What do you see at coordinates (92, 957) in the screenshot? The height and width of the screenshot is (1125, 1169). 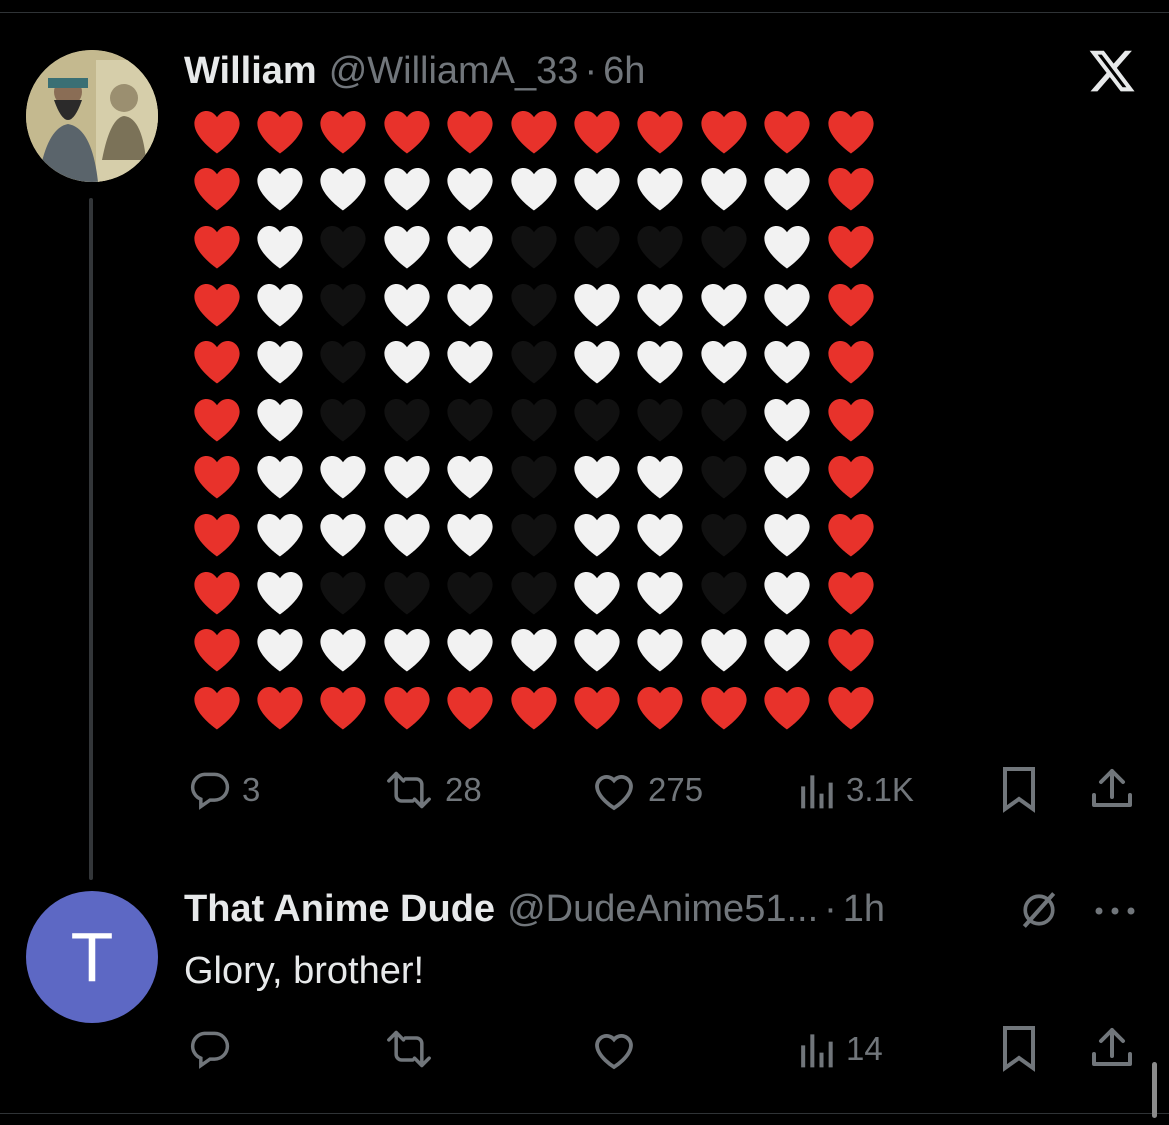 I see `reply-avatar: T` at bounding box center [92, 957].